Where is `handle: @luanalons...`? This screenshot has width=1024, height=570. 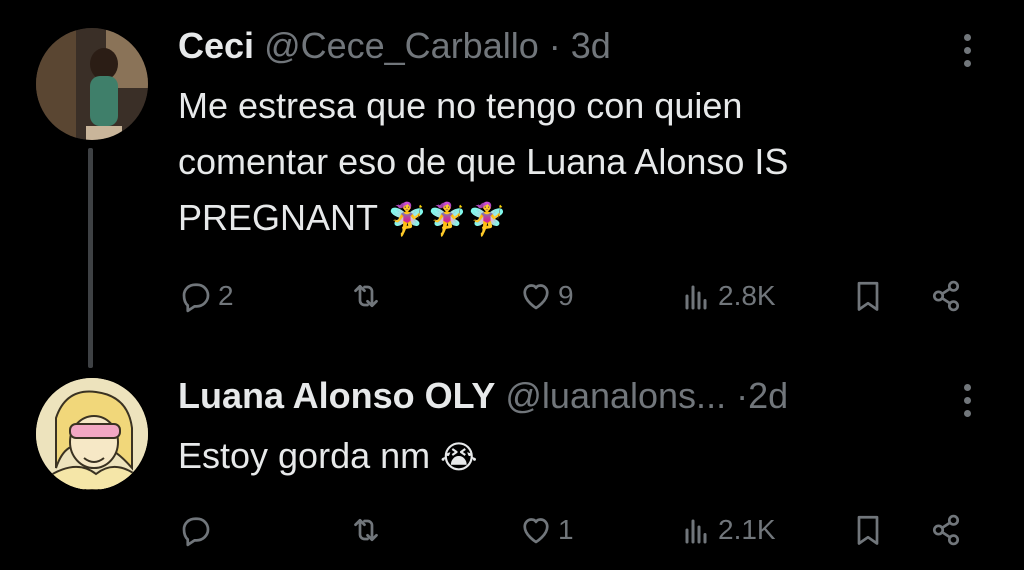 handle: @luanalons... is located at coordinates (615, 395).